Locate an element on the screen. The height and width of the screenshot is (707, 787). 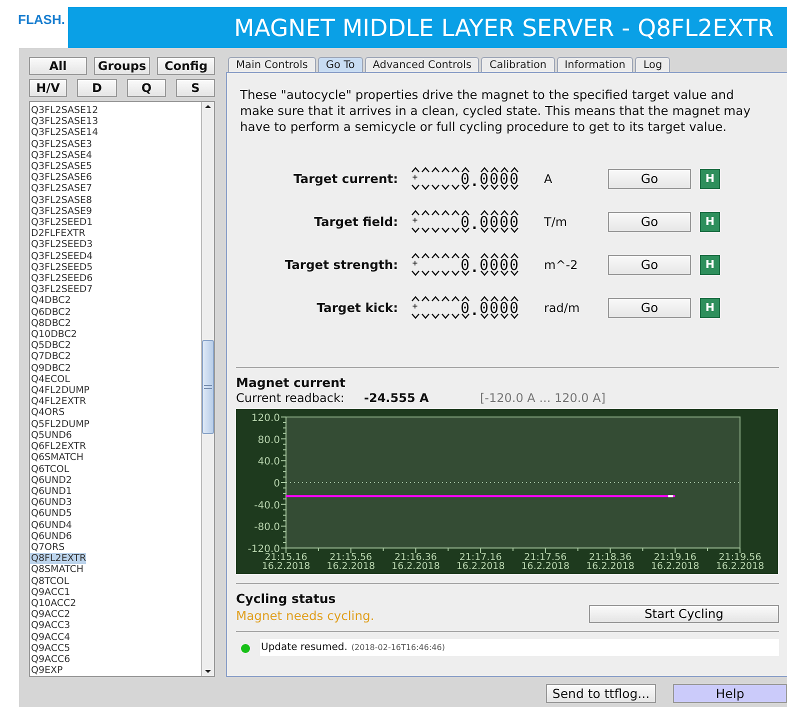
list-item: Q3FL2SASE3 is located at coordinates (61, 144).